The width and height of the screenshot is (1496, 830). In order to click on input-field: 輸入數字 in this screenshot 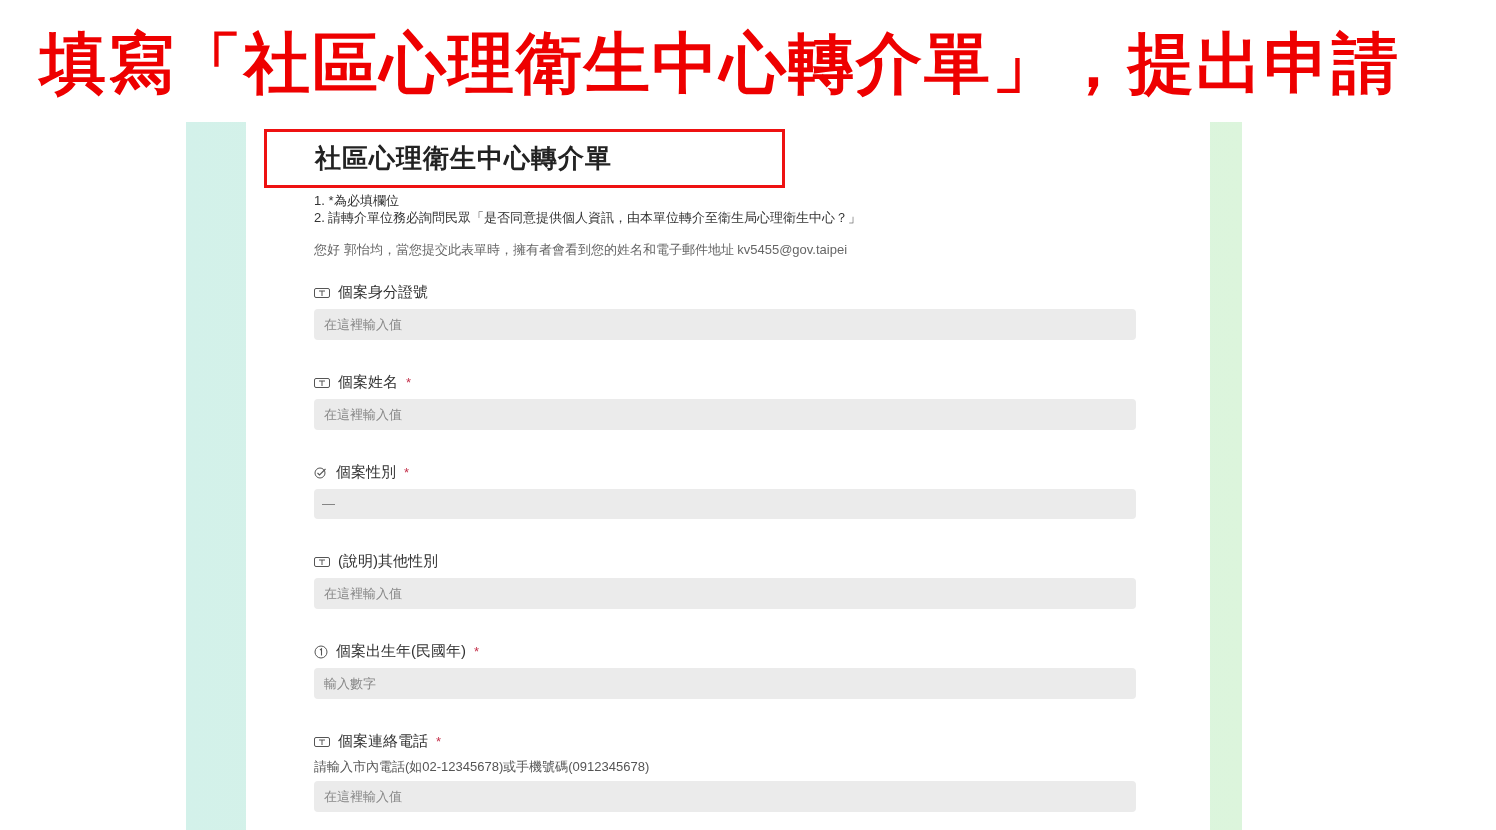, I will do `click(725, 683)`.